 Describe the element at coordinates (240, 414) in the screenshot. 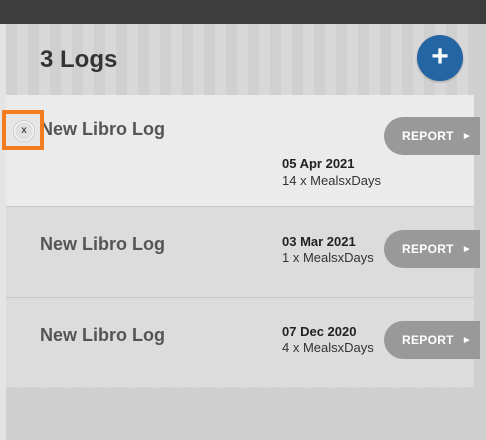

I see `empty-list-area` at that location.